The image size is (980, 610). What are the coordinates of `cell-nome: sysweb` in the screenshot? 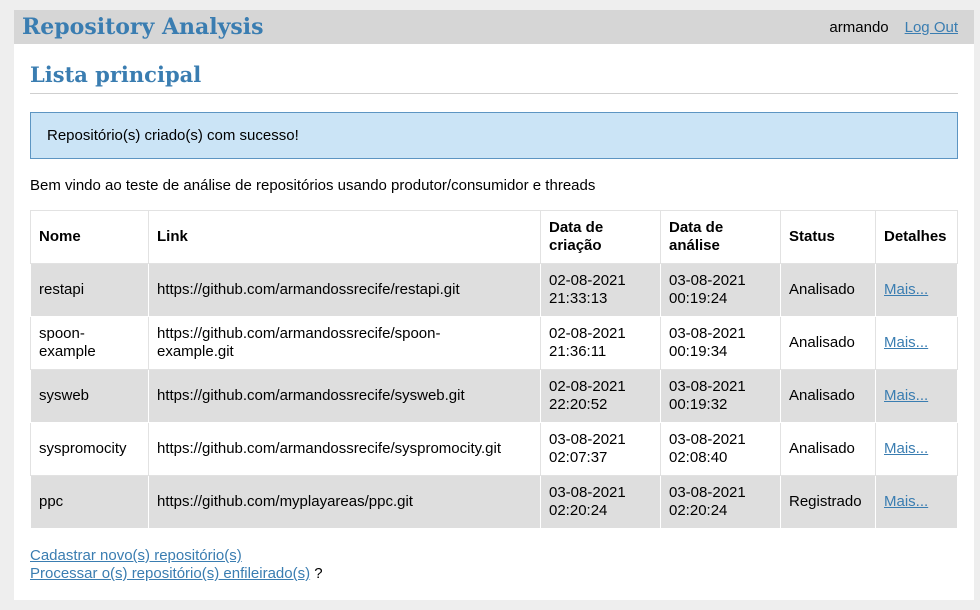 It's located at (89, 396).